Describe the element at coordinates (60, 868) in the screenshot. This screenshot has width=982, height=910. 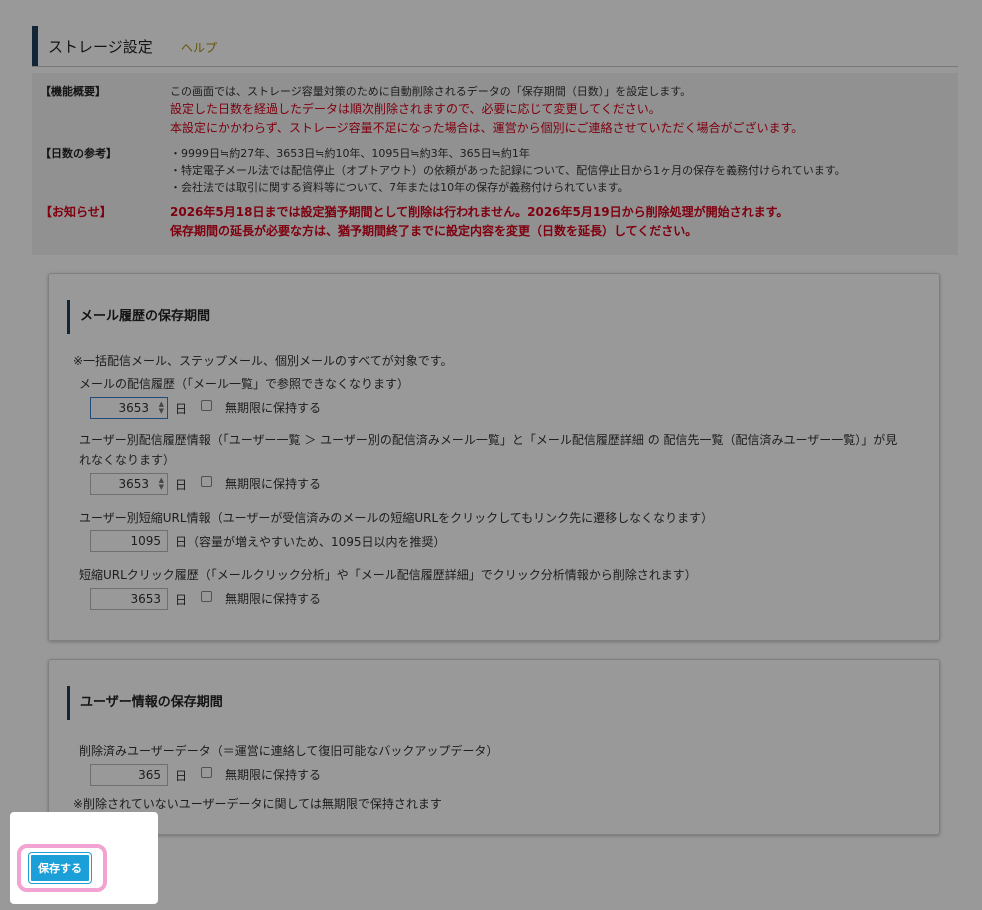
I see `save-button: 保存する` at that location.